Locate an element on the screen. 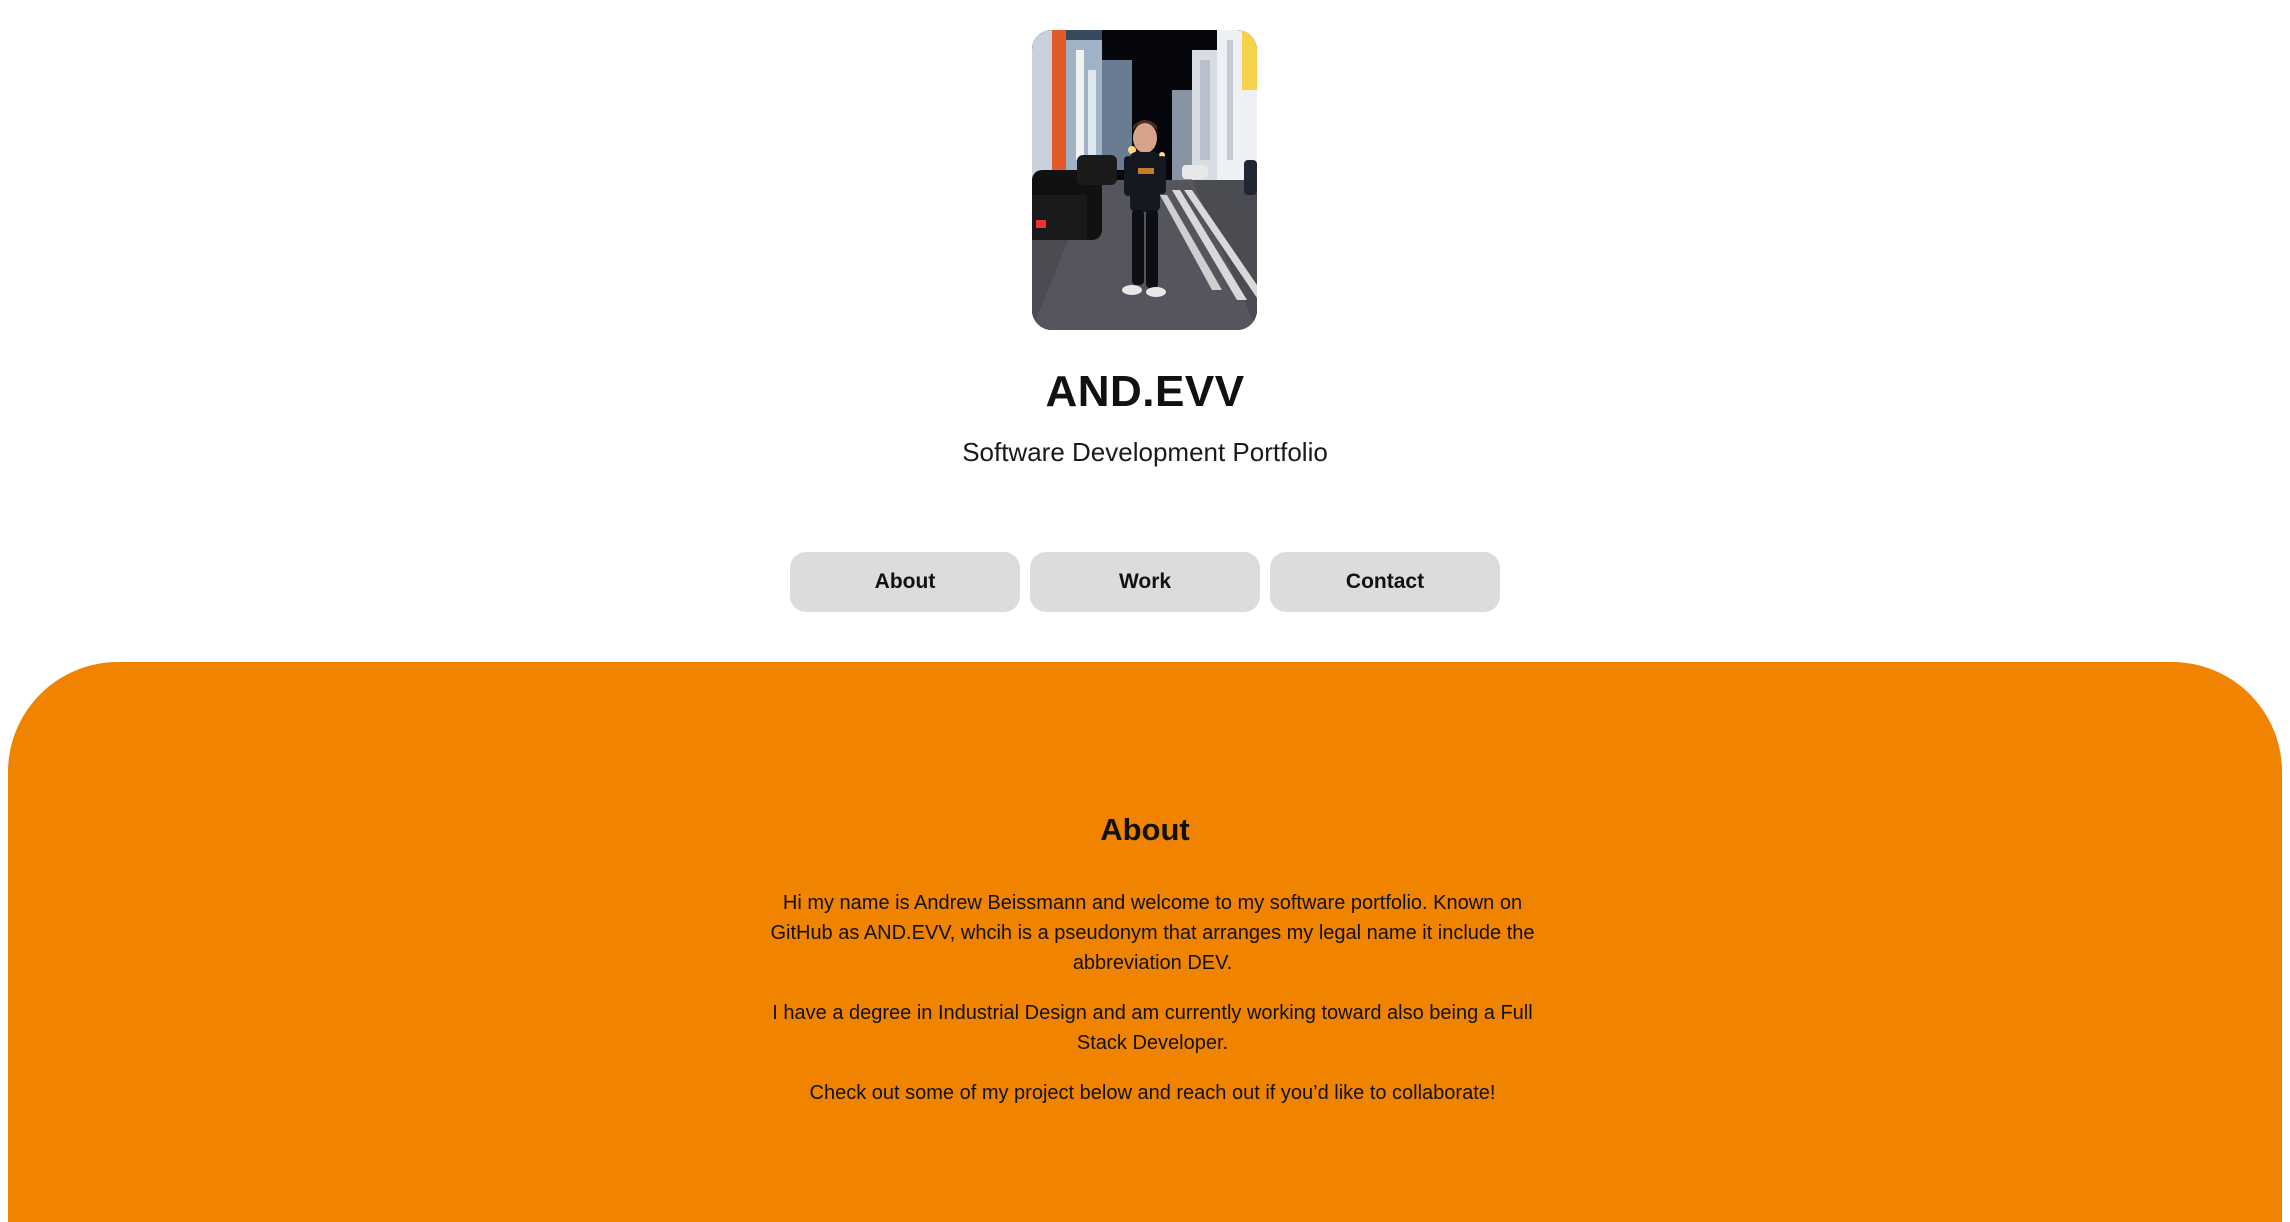 The height and width of the screenshot is (1222, 2290). site-title: AND.EVV is located at coordinates (1145, 391).